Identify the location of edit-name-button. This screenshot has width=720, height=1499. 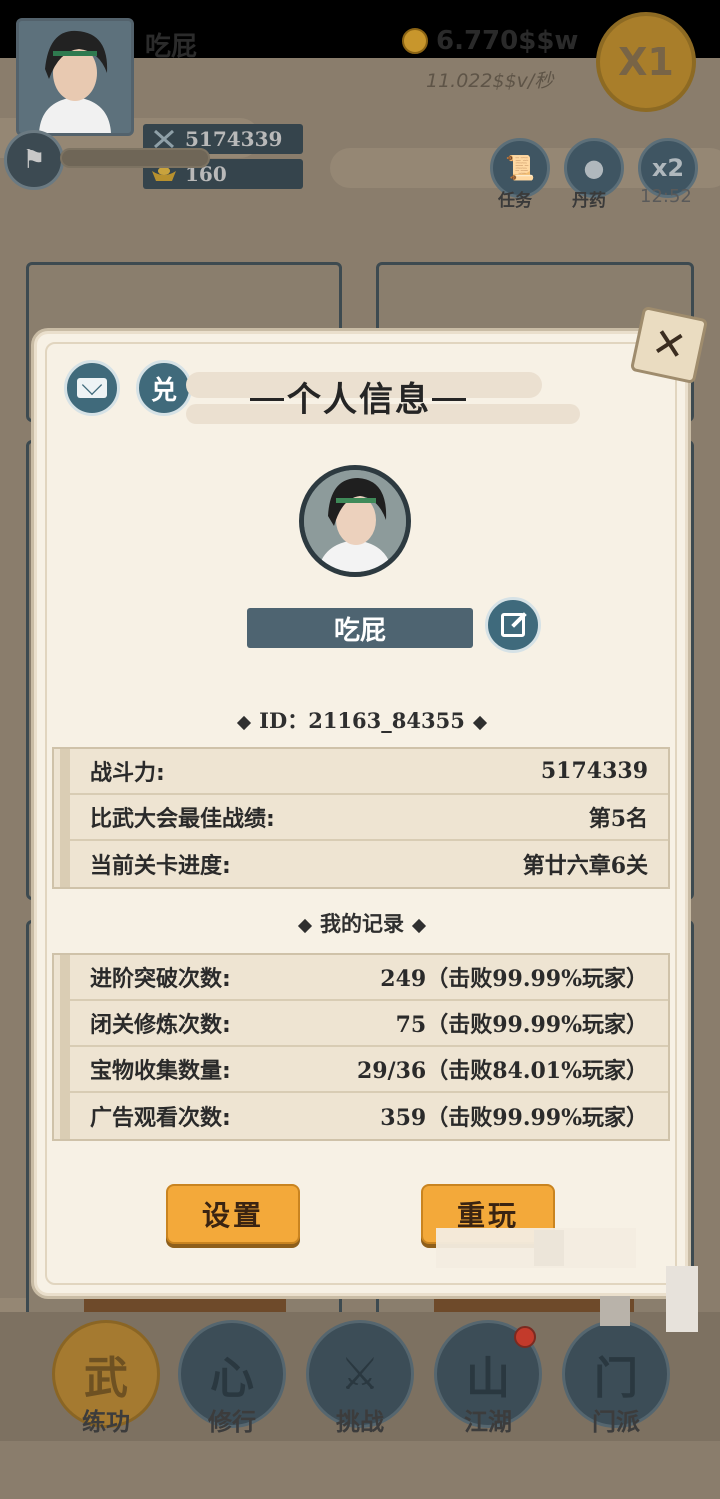
(513, 625).